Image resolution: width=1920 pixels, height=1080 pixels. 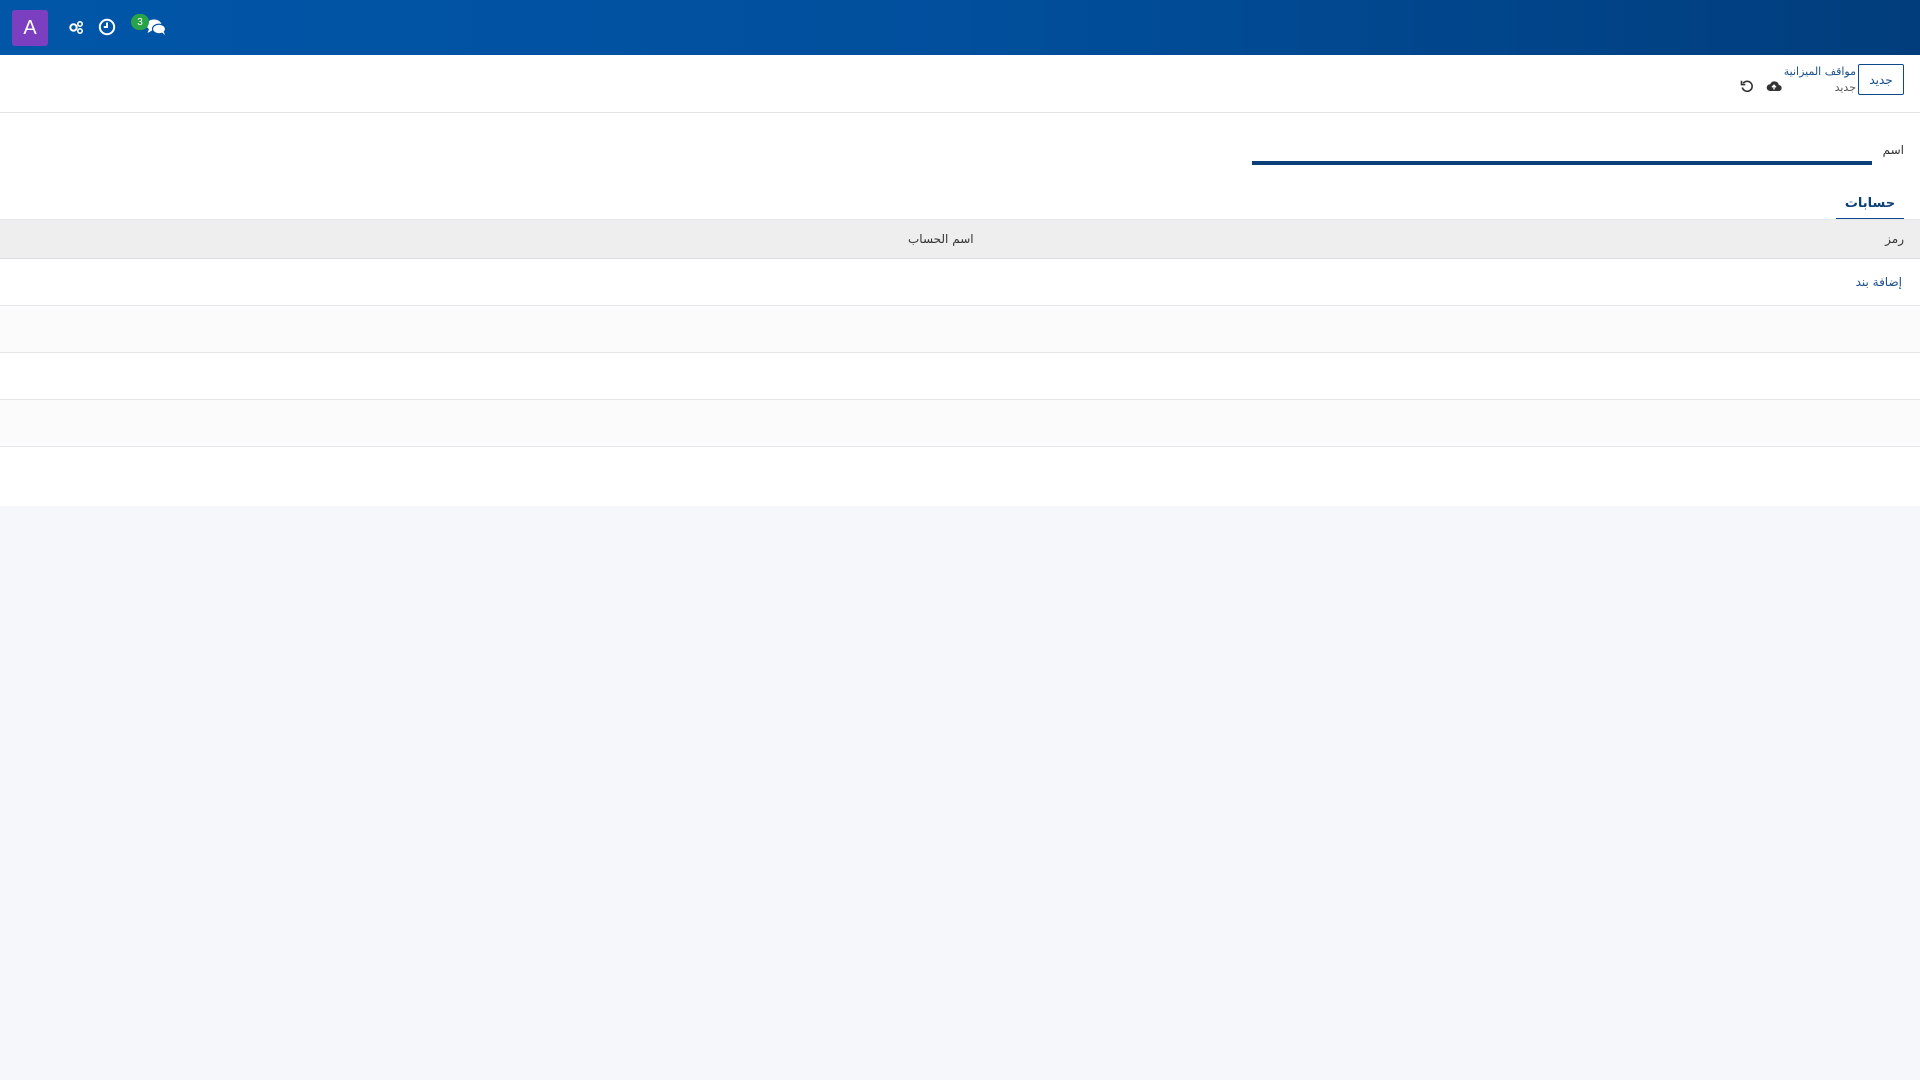 I want to click on cloud-upload-icon, so click(x=1774, y=86).